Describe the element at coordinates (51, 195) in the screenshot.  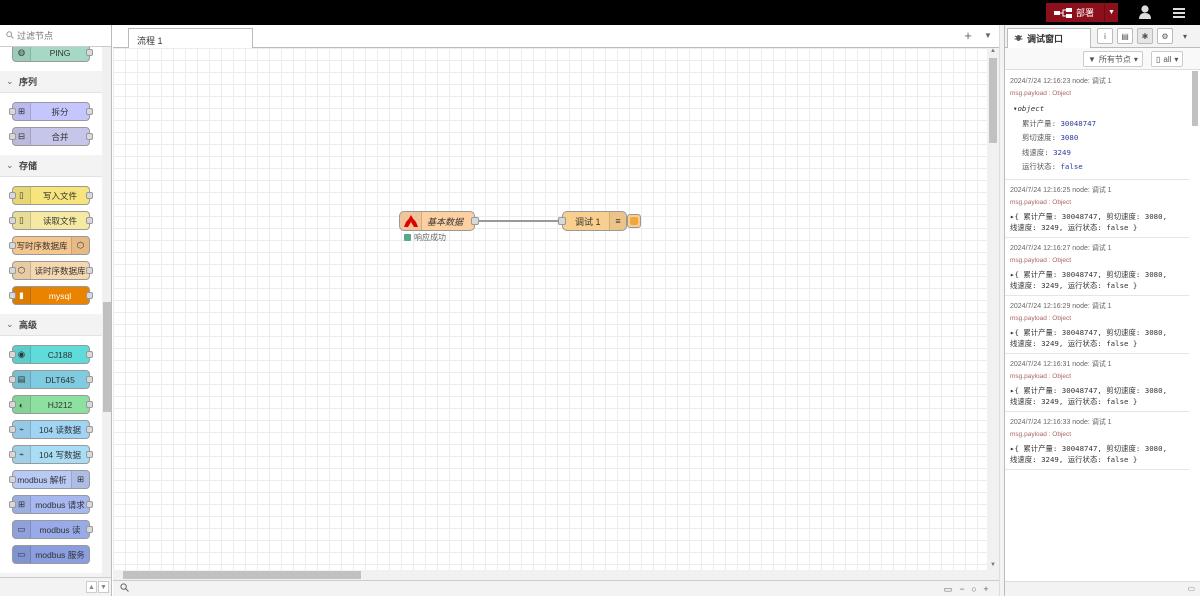
I see `palette-node-write-file: ▯ 写入文件` at that location.